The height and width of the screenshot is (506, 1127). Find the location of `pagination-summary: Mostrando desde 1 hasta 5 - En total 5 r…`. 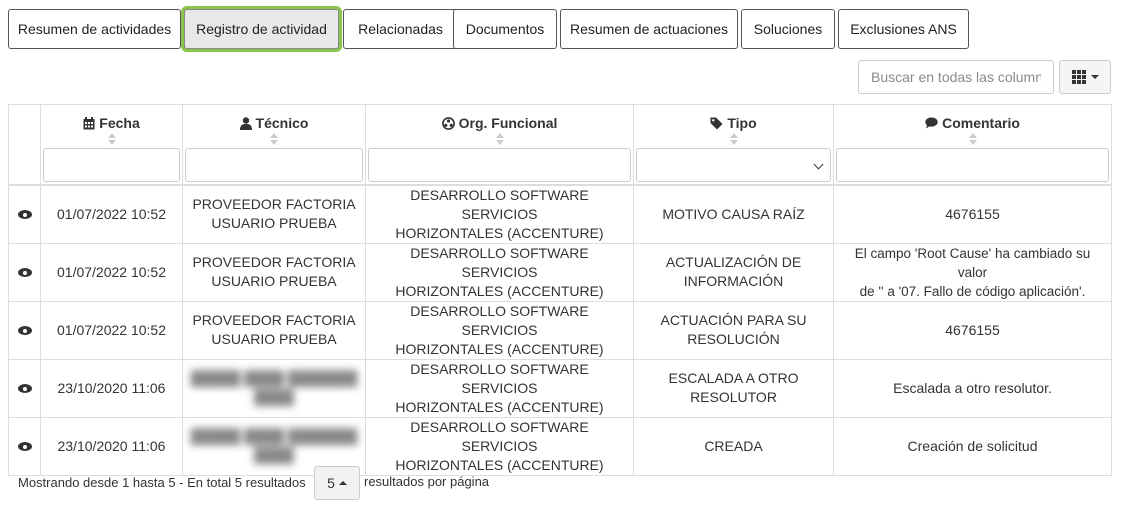

pagination-summary: Mostrando desde 1 hasta 5 - En total 5 r… is located at coordinates (162, 482).